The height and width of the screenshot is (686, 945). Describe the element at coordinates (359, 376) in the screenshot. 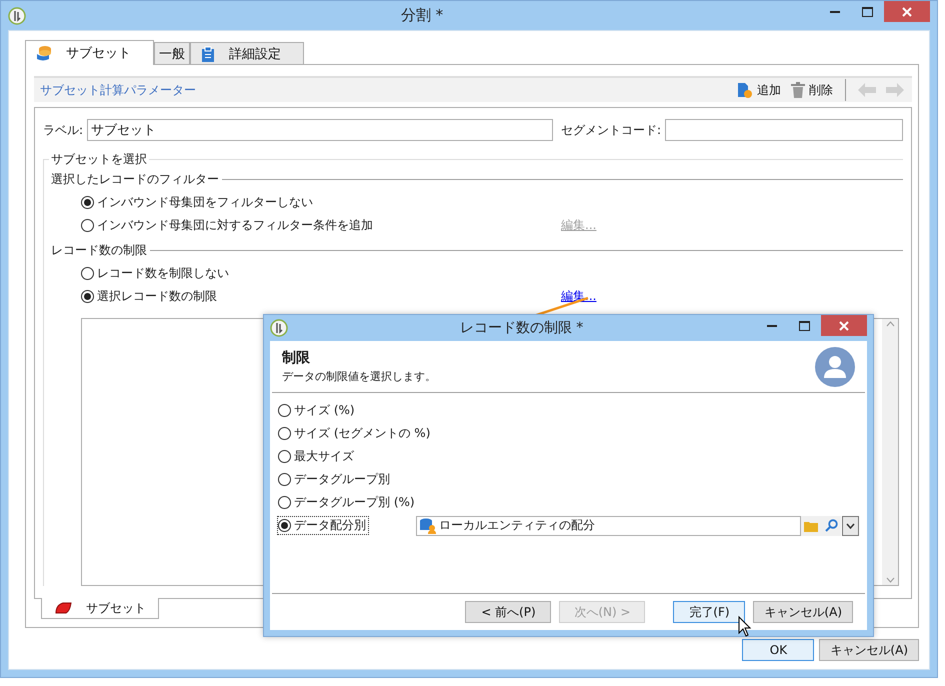

I see `dialog-subtitle: データの制限値を選択します。` at that location.